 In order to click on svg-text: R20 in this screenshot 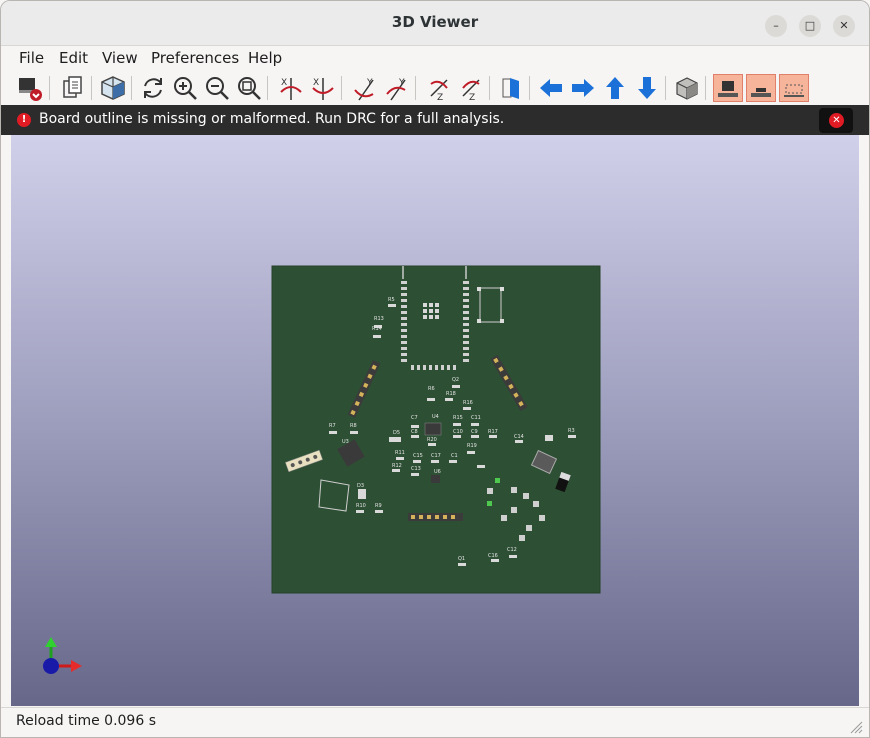, I will do `click(432, 440)`.